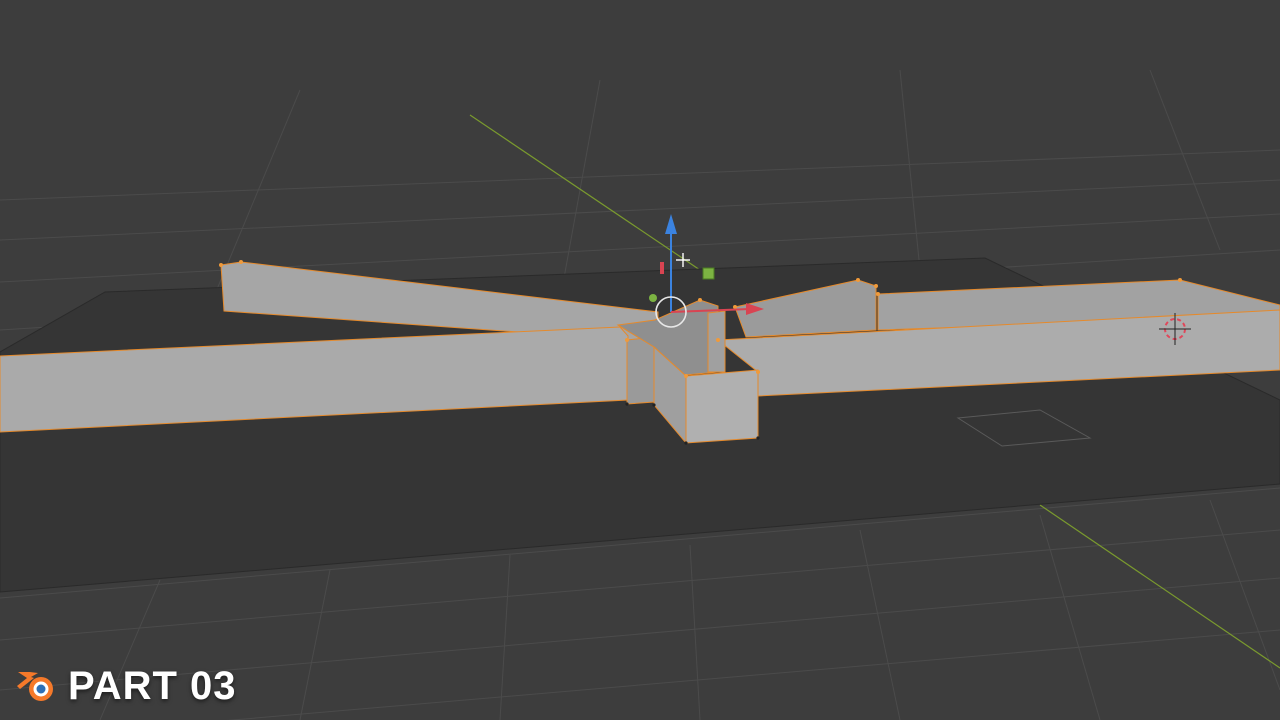 The image size is (1280, 720). I want to click on wall-center-left-pillar, so click(640, 370).